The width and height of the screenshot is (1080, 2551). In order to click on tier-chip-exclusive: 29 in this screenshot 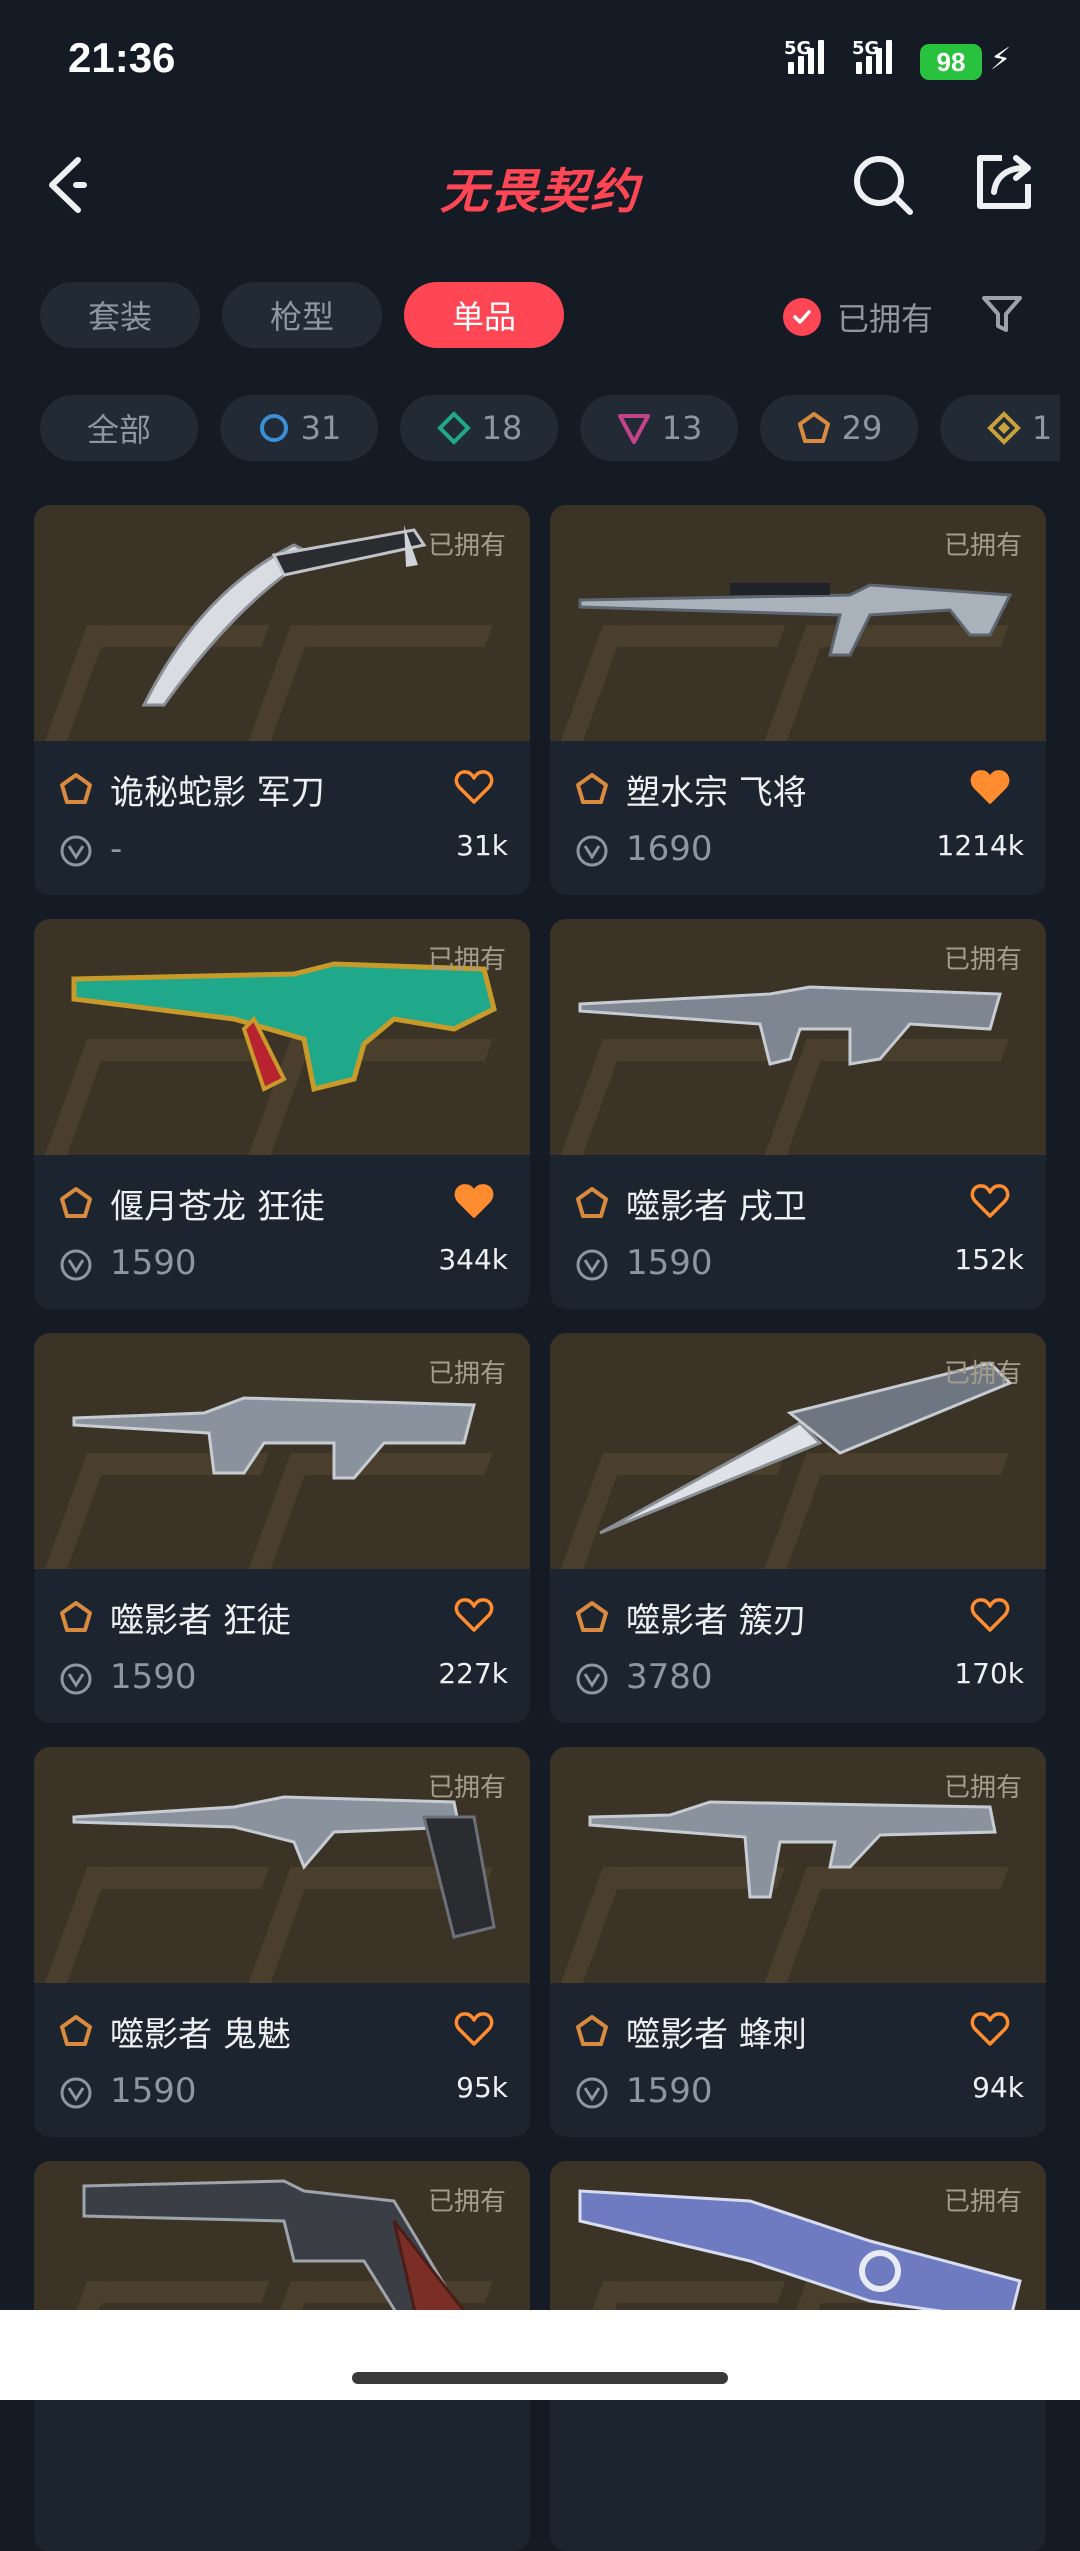, I will do `click(839, 428)`.